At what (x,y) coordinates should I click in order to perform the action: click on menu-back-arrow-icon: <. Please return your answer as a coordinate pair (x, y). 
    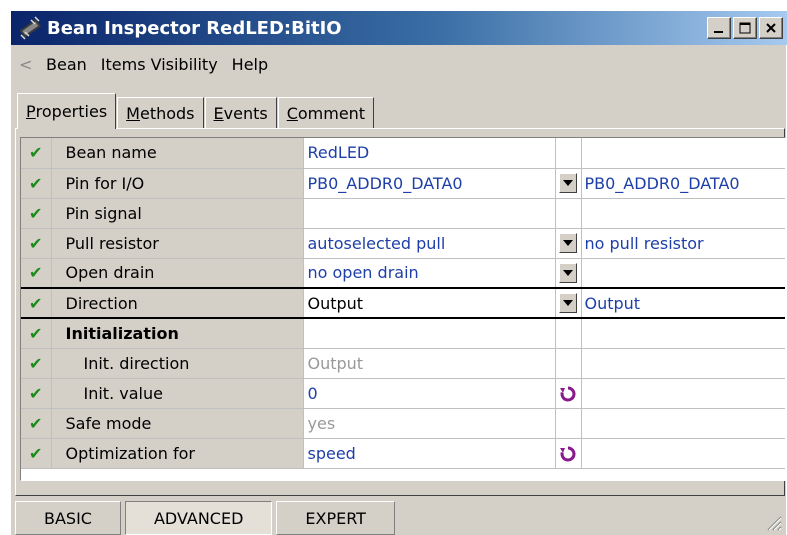
    Looking at the image, I should click on (29, 64).